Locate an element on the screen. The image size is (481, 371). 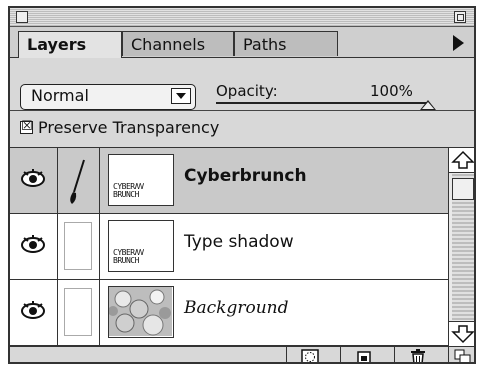
tab-channels: Channels is located at coordinates (178, 43).